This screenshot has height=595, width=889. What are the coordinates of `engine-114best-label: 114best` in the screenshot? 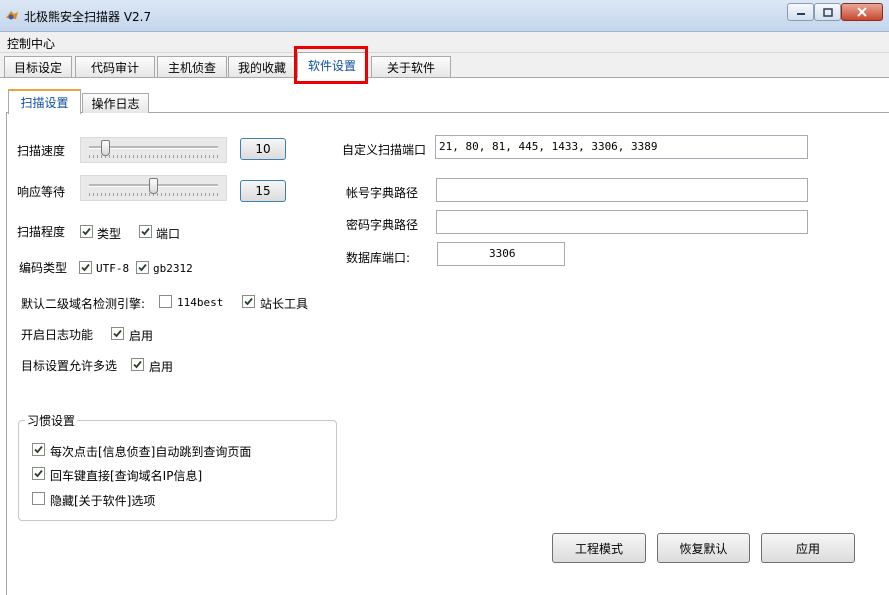 It's located at (200, 302).